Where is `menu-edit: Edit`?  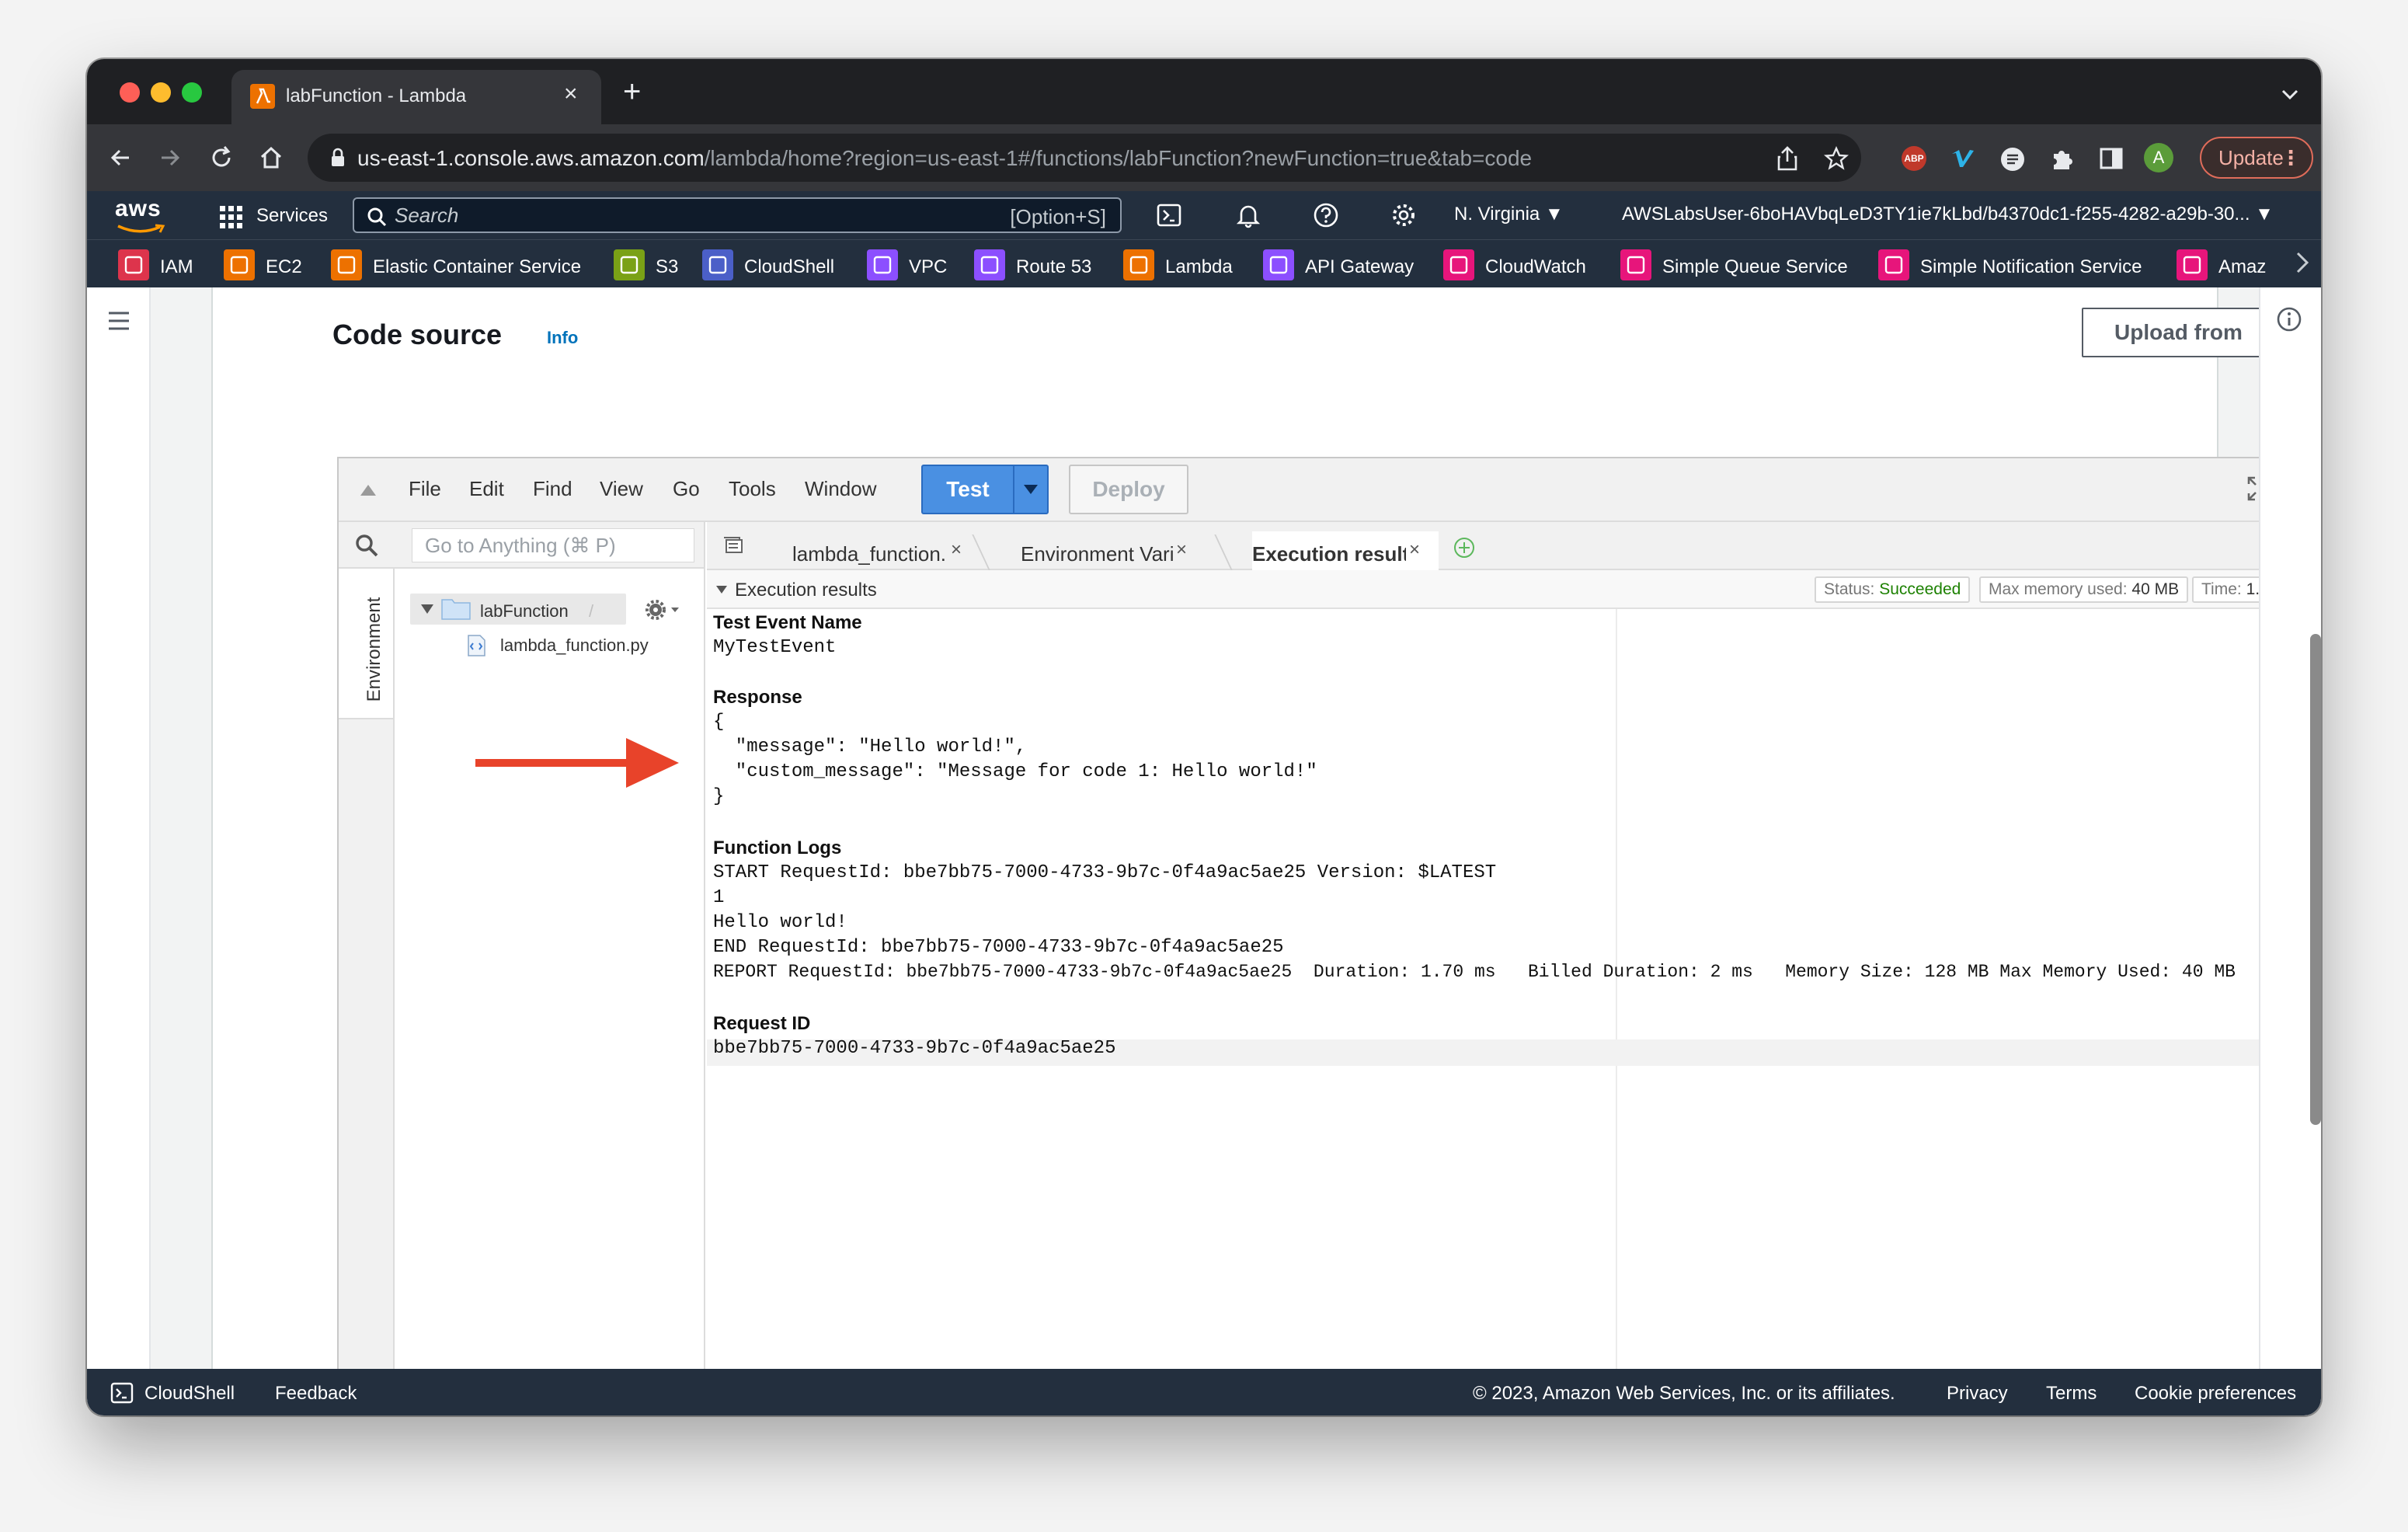 menu-edit: Edit is located at coordinates (486, 489).